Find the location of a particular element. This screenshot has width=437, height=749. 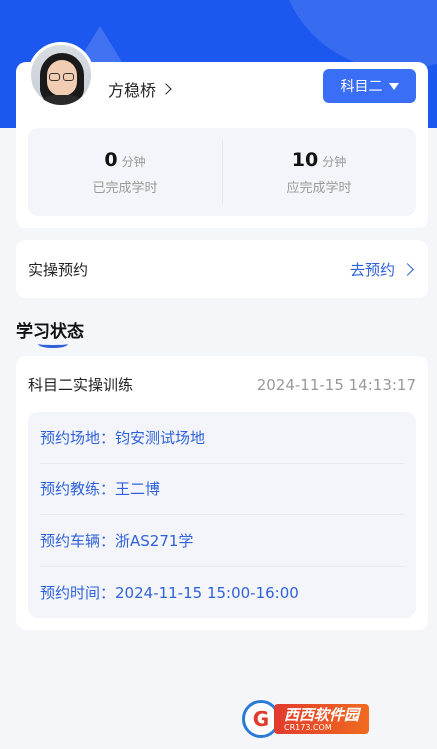

subject-select-button: 科目二 is located at coordinates (369, 86).